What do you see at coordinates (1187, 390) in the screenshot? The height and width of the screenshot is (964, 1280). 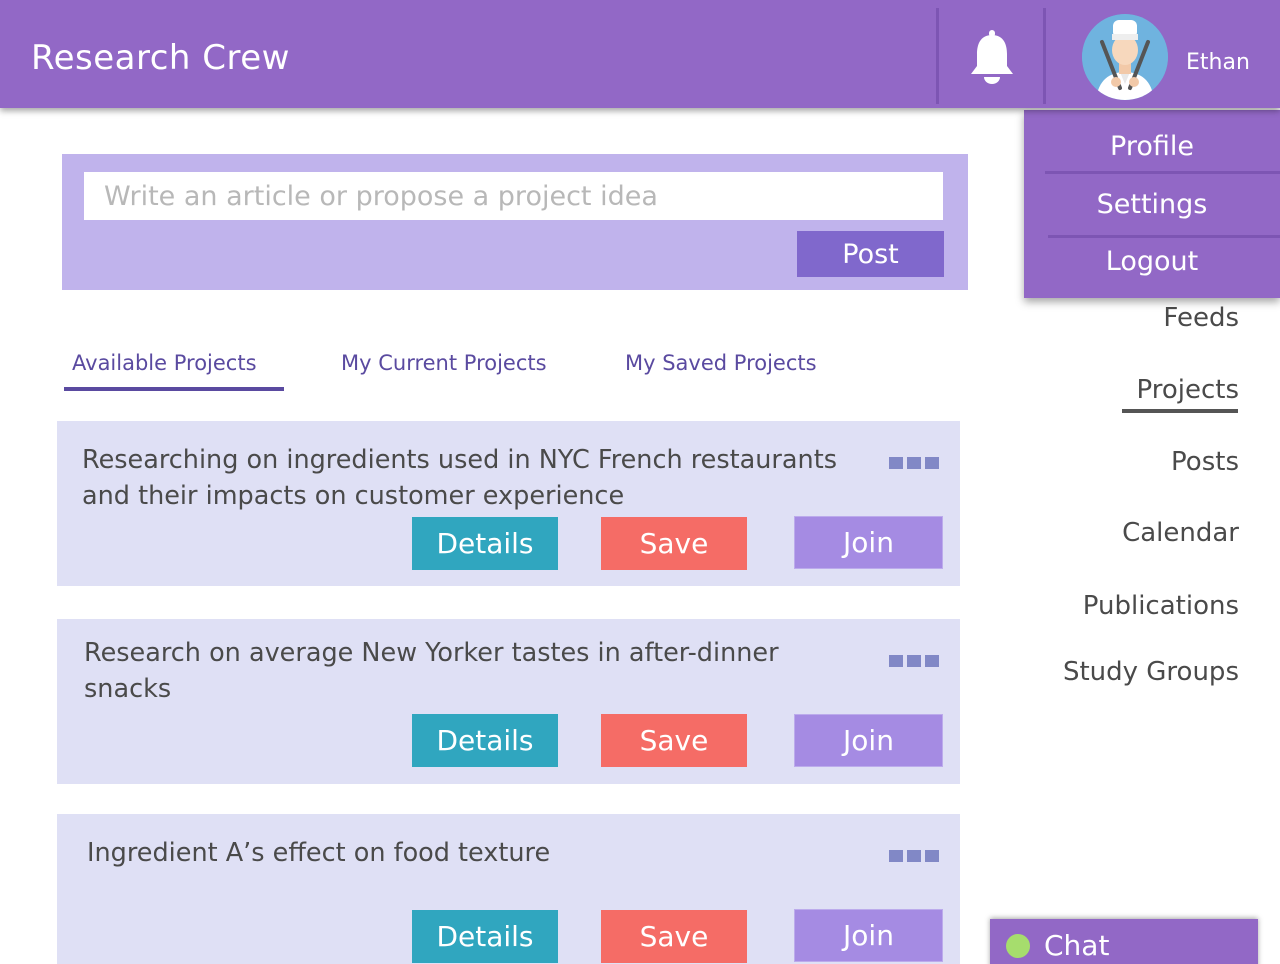 I see `sidebar-item-projects: Projects` at bounding box center [1187, 390].